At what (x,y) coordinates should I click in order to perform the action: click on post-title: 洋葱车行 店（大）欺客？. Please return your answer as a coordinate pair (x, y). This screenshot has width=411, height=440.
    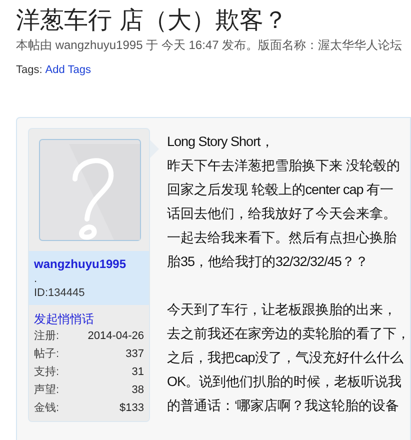
    Looking at the image, I should click on (152, 20).